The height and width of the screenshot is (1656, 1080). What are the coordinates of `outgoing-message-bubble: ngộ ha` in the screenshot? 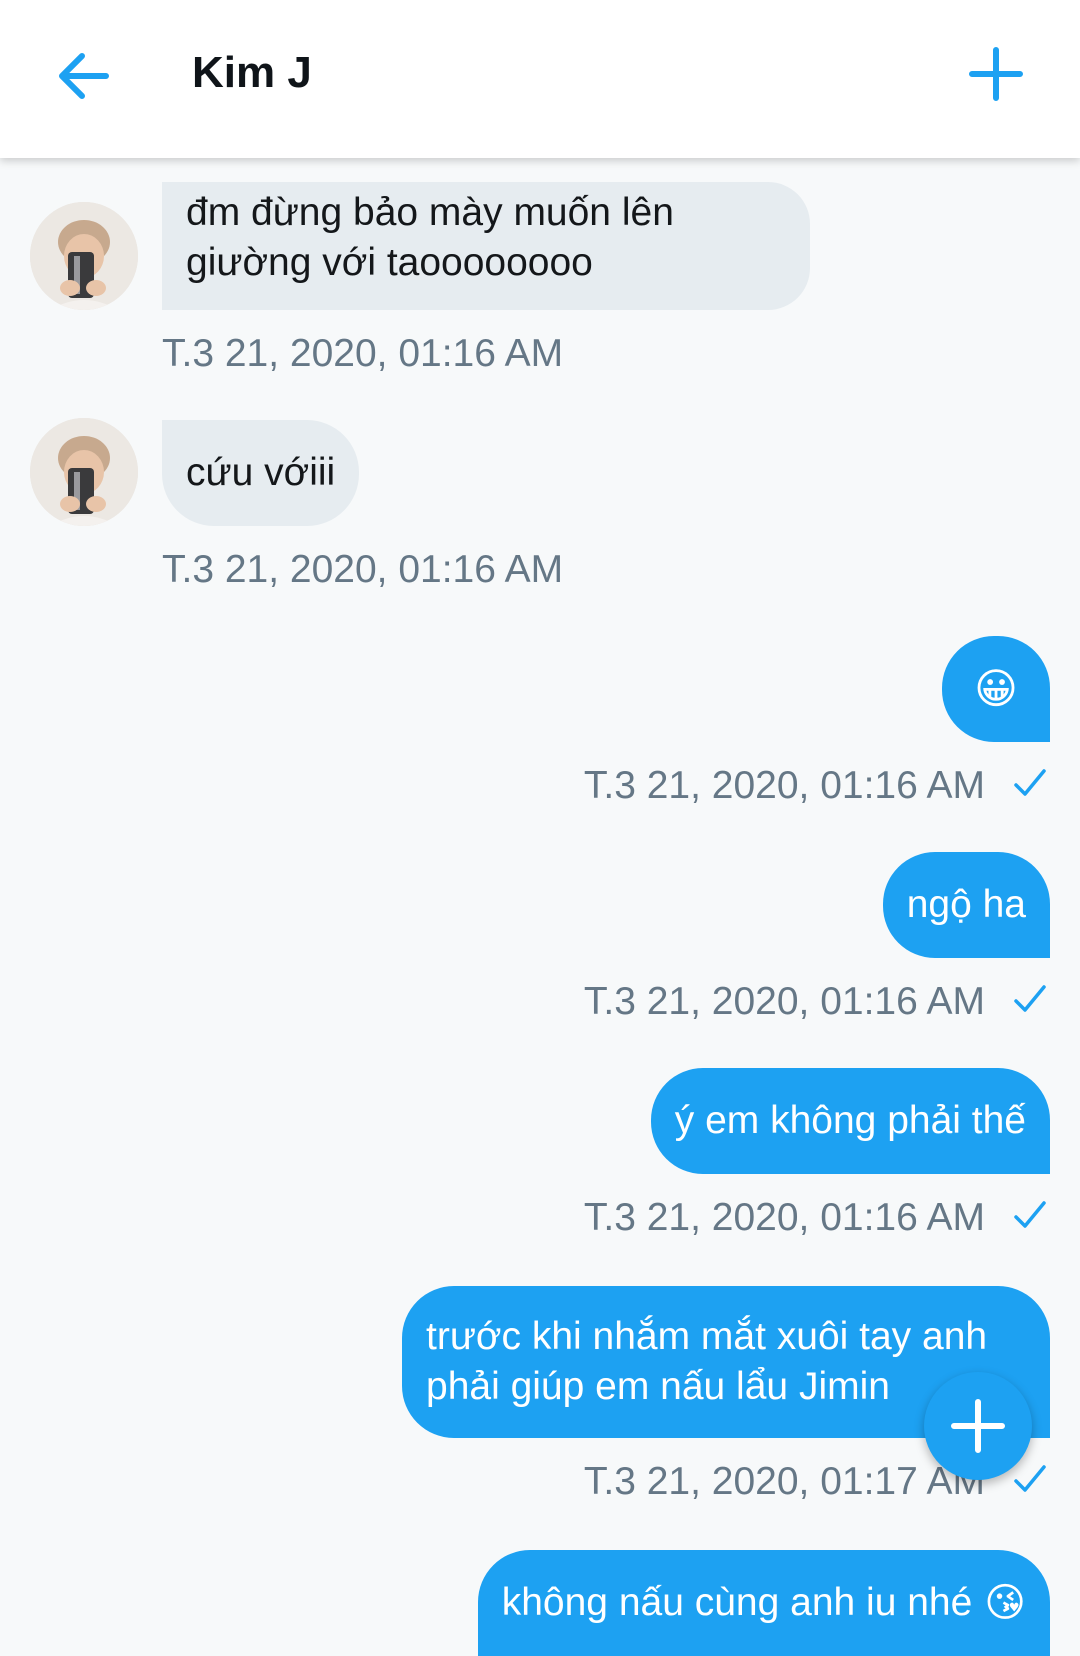 It's located at (966, 905).